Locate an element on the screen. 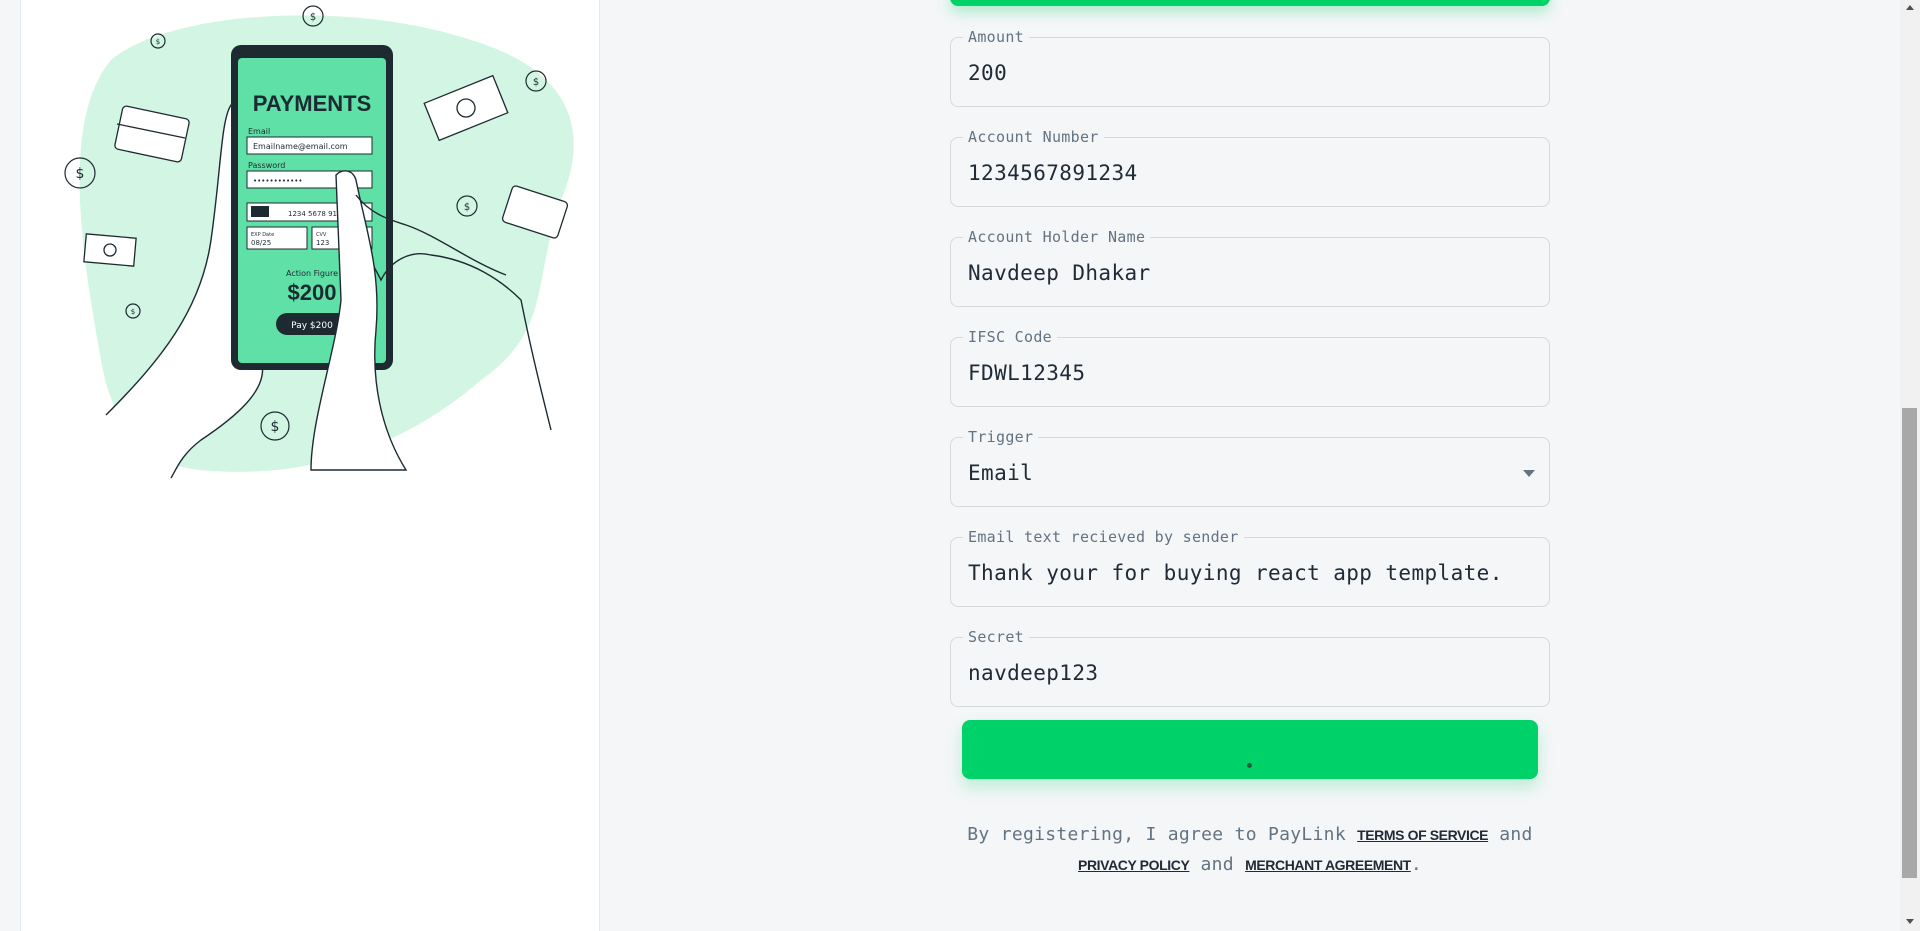 The width and height of the screenshot is (1920, 931). svg-text: $200 is located at coordinates (312, 292).